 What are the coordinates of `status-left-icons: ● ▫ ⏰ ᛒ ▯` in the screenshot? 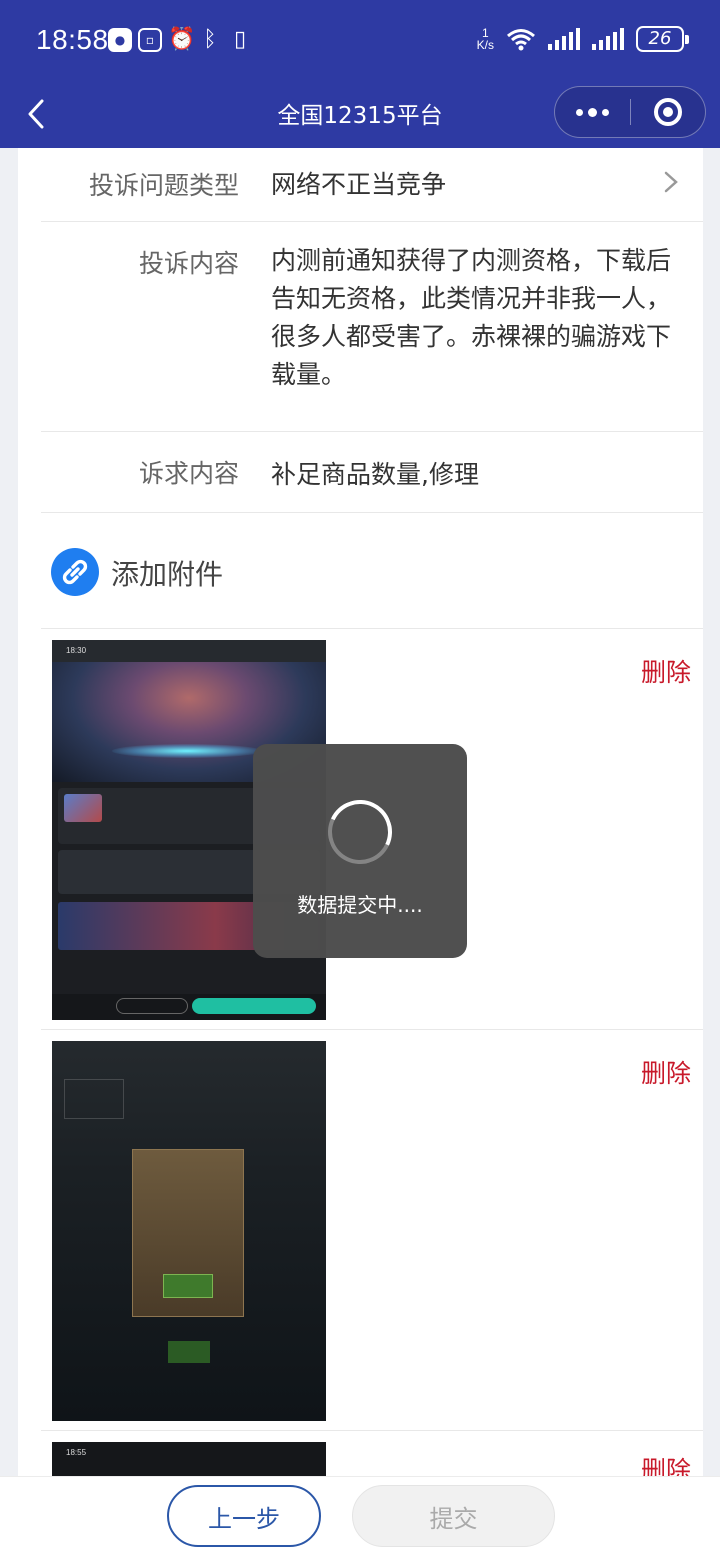 It's located at (180, 40).